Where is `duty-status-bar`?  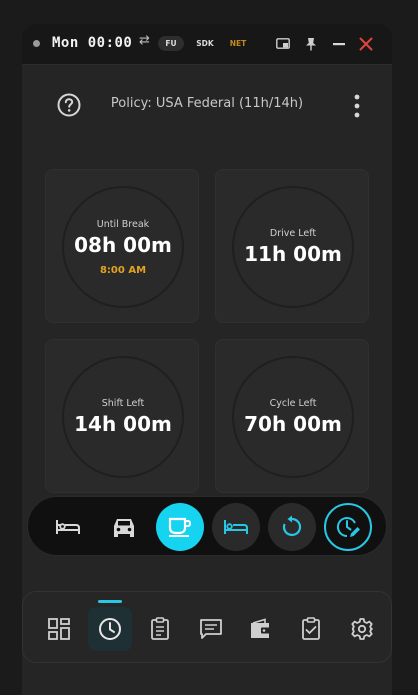 duty-status-bar is located at coordinates (207, 526).